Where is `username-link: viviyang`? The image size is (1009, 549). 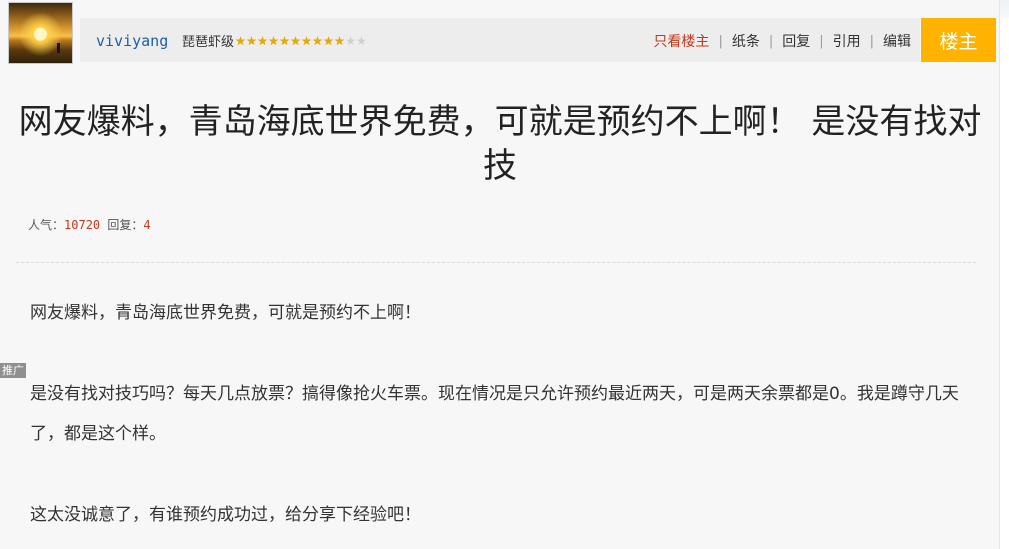 username-link: viviyang is located at coordinates (132, 41).